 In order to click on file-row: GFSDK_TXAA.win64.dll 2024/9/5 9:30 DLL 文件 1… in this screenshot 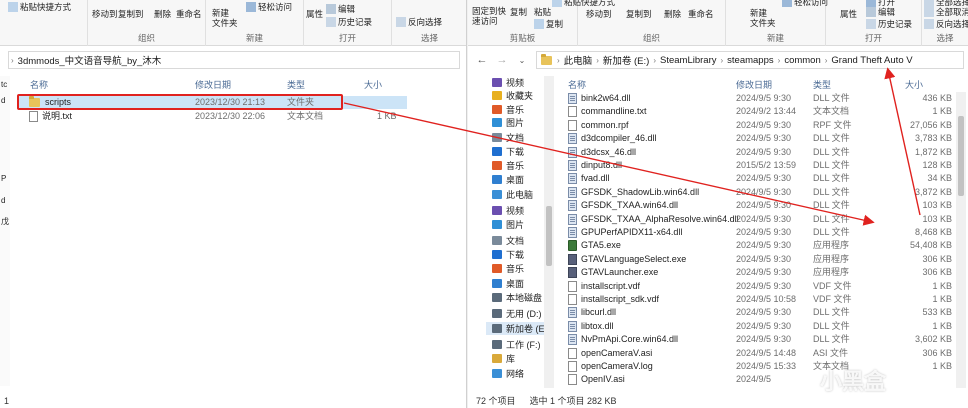, I will do `click(755, 205)`.